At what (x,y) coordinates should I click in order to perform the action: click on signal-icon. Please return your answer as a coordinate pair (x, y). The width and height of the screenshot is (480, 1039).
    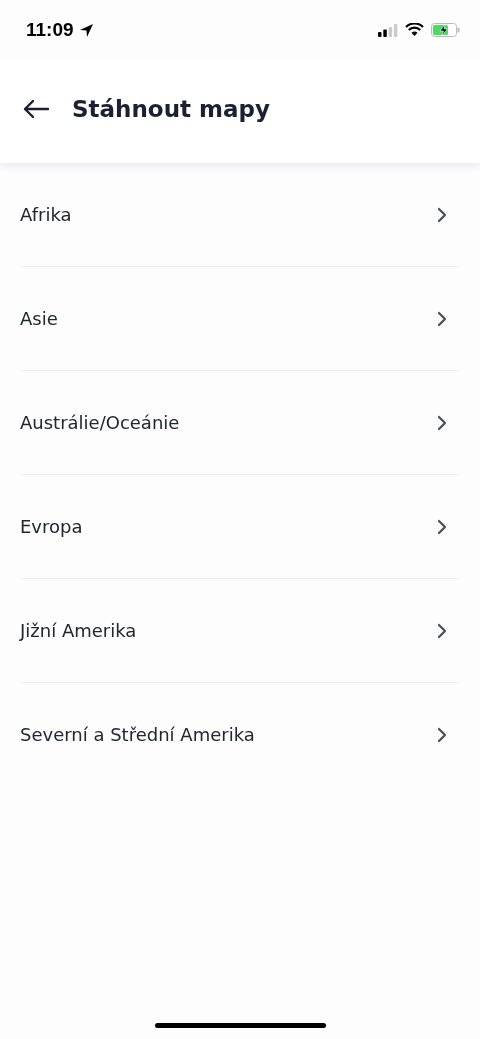
    Looking at the image, I should click on (388, 30).